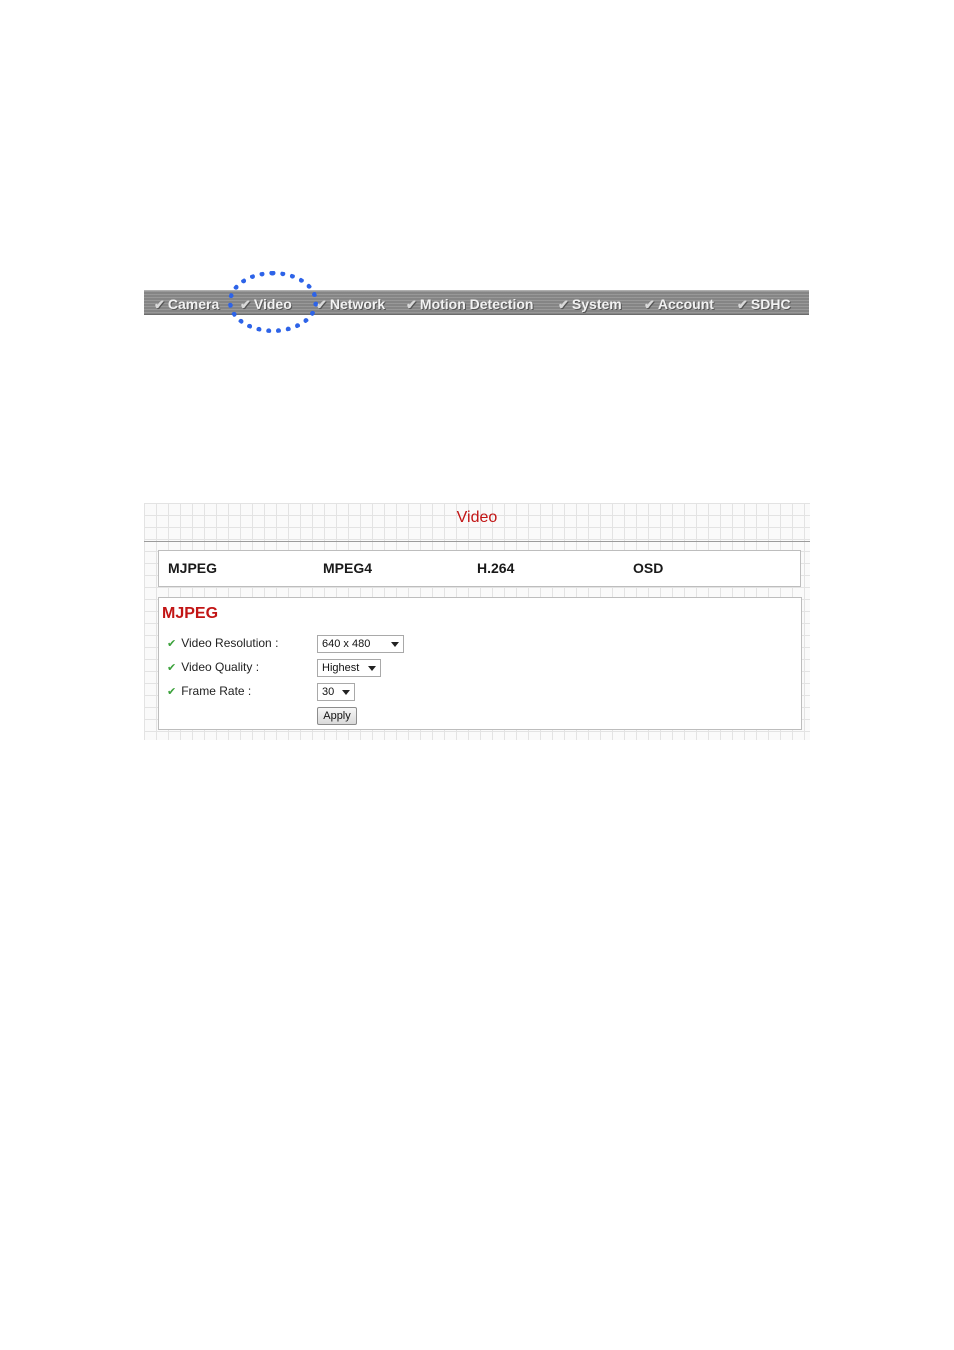 This screenshot has width=954, height=1350. Describe the element at coordinates (190, 613) in the screenshot. I see `section-title: MJPEG` at that location.